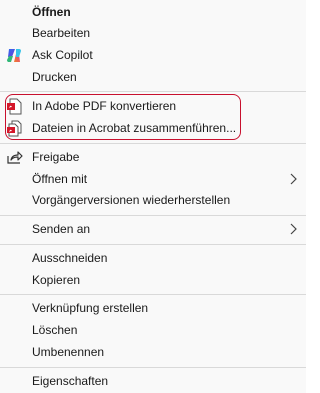 The width and height of the screenshot is (320, 393). What do you see at coordinates (14, 157) in the screenshot?
I see `share-icon` at bounding box center [14, 157].